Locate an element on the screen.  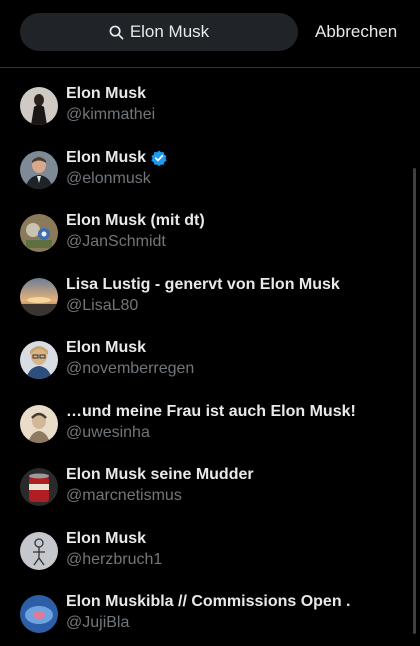
user-result-row: Elon Musk seine Mudder @marcnetismus is located at coordinates (210, 482).